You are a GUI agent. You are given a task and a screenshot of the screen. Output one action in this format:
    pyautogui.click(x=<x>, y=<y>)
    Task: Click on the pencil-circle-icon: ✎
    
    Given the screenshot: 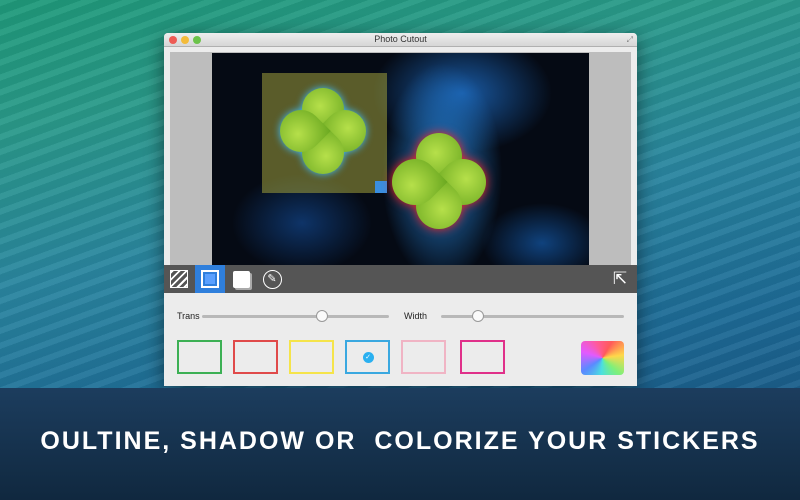 What is the action you would take?
    pyautogui.click(x=272, y=279)
    